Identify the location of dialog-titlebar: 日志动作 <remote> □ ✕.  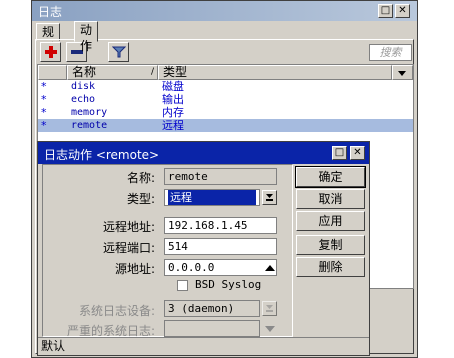
(203, 153).